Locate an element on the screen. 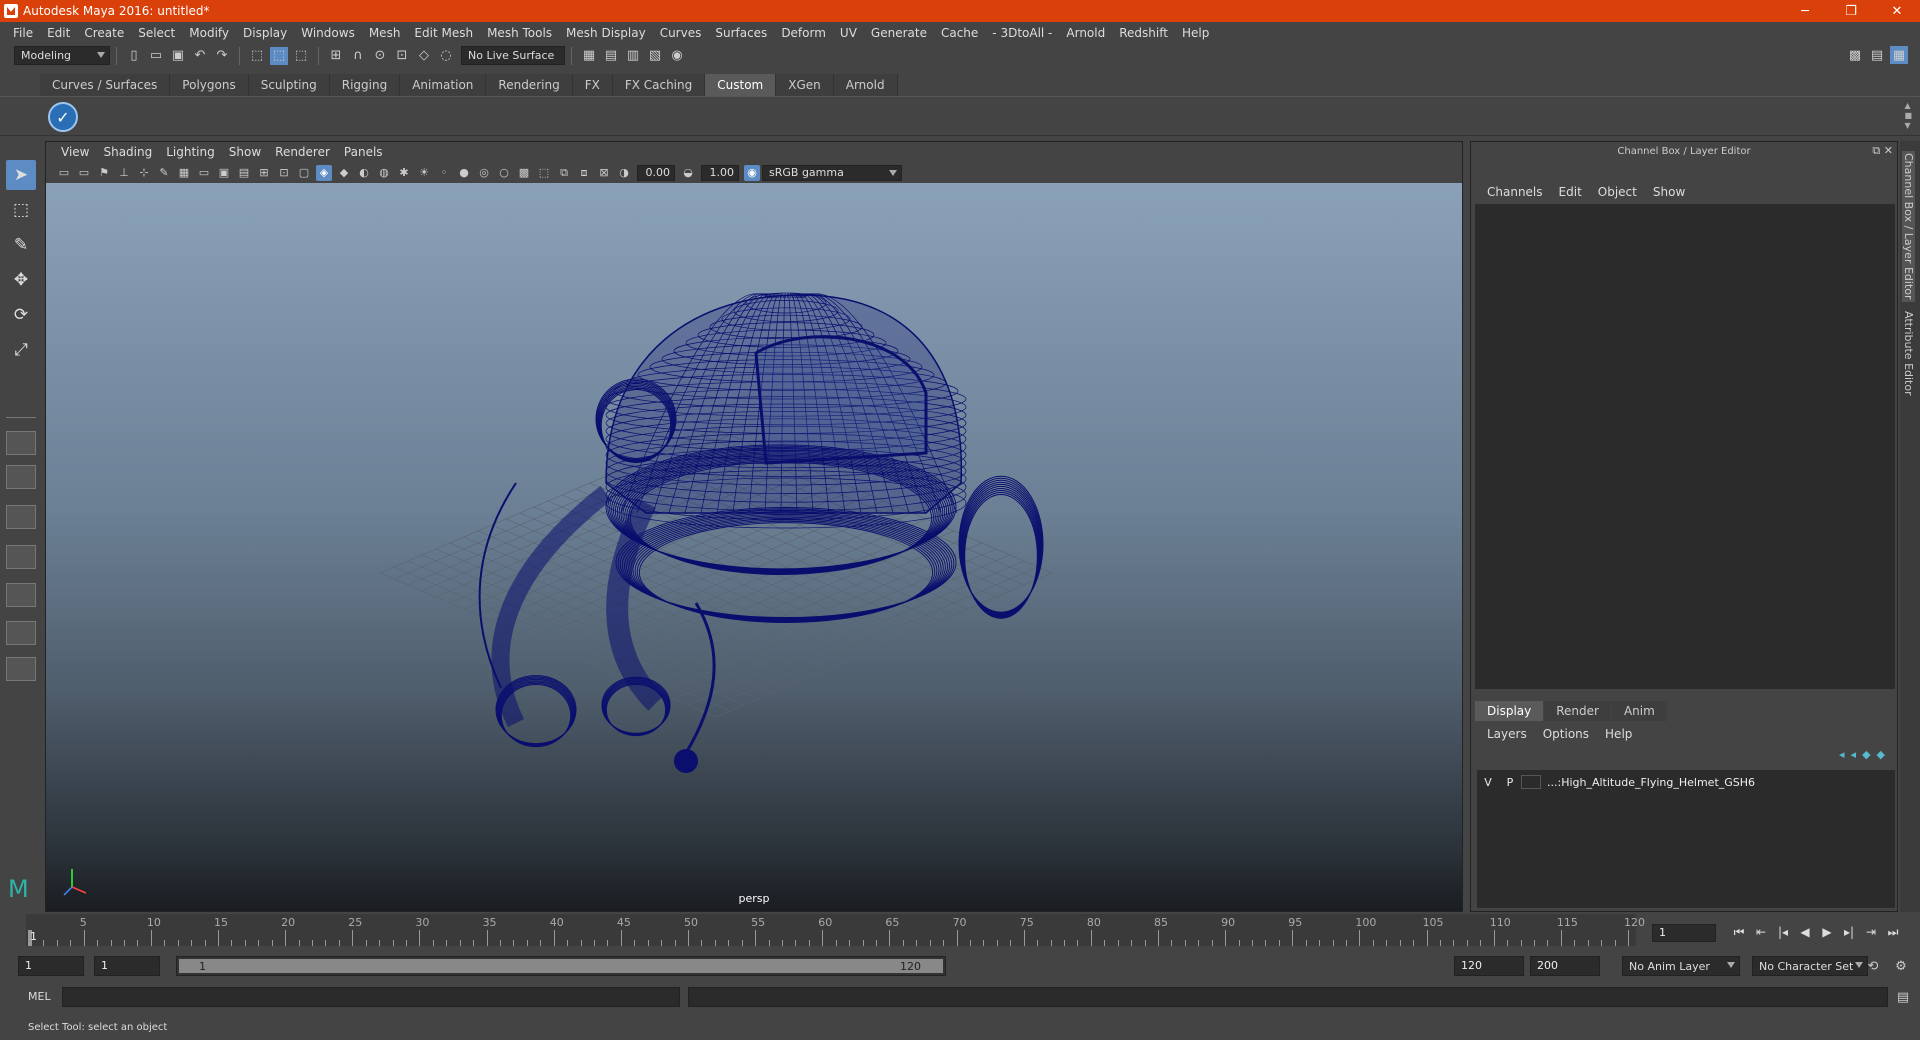  render-frame-icon: ▤ is located at coordinates (611, 56).